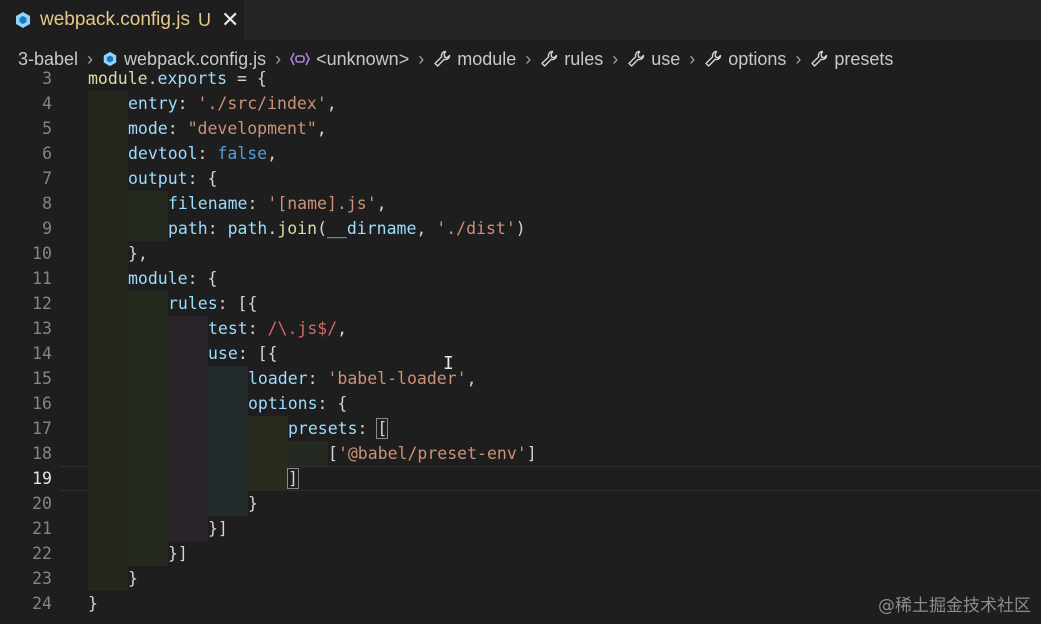 The height and width of the screenshot is (624, 1041). I want to click on code-token: './src/index', so click(262, 103).